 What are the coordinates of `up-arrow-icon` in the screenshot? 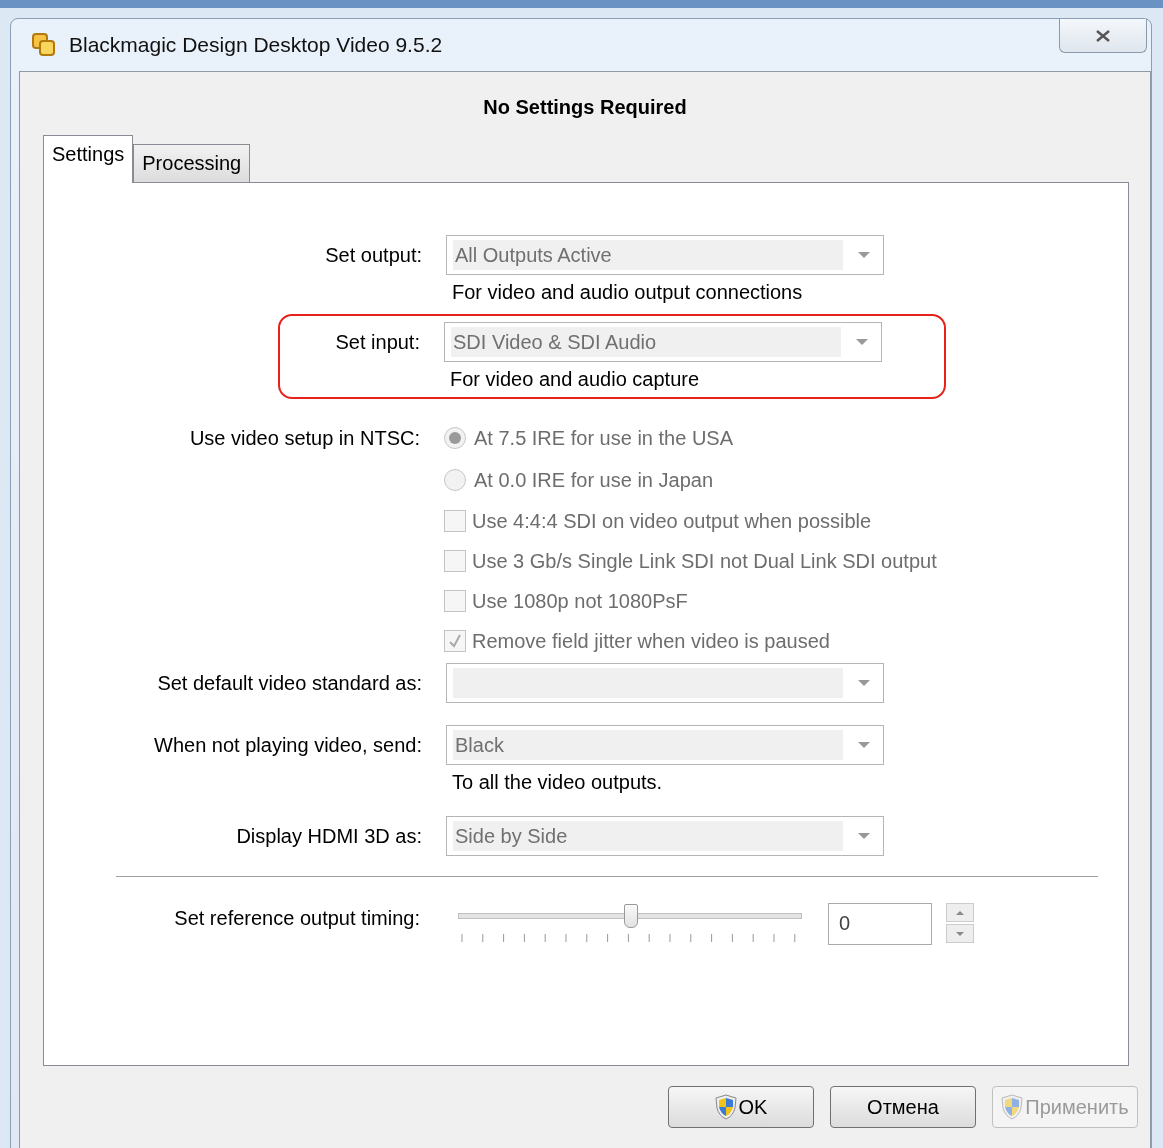 It's located at (960, 912).